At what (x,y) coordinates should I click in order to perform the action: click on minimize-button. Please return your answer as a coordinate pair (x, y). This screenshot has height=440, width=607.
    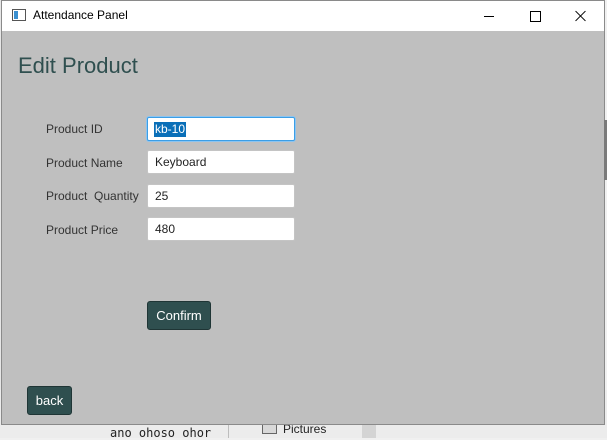
    Looking at the image, I should click on (489, 16).